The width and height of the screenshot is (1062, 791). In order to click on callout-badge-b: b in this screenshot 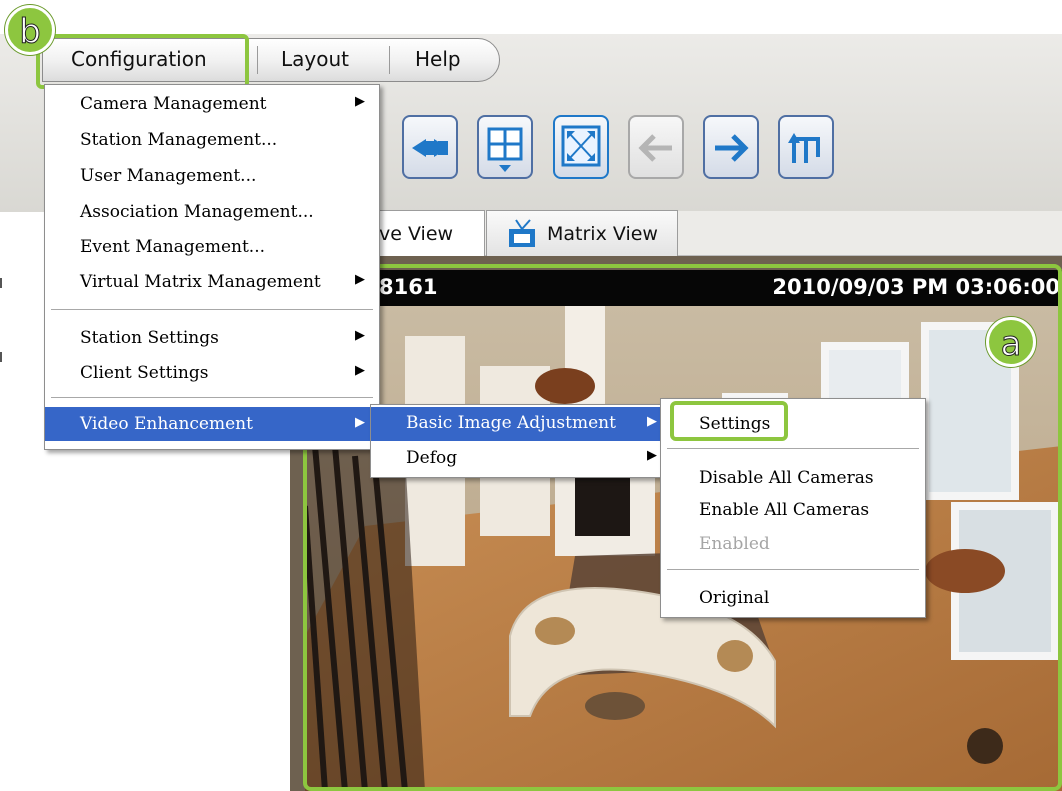, I will do `click(30, 30)`.